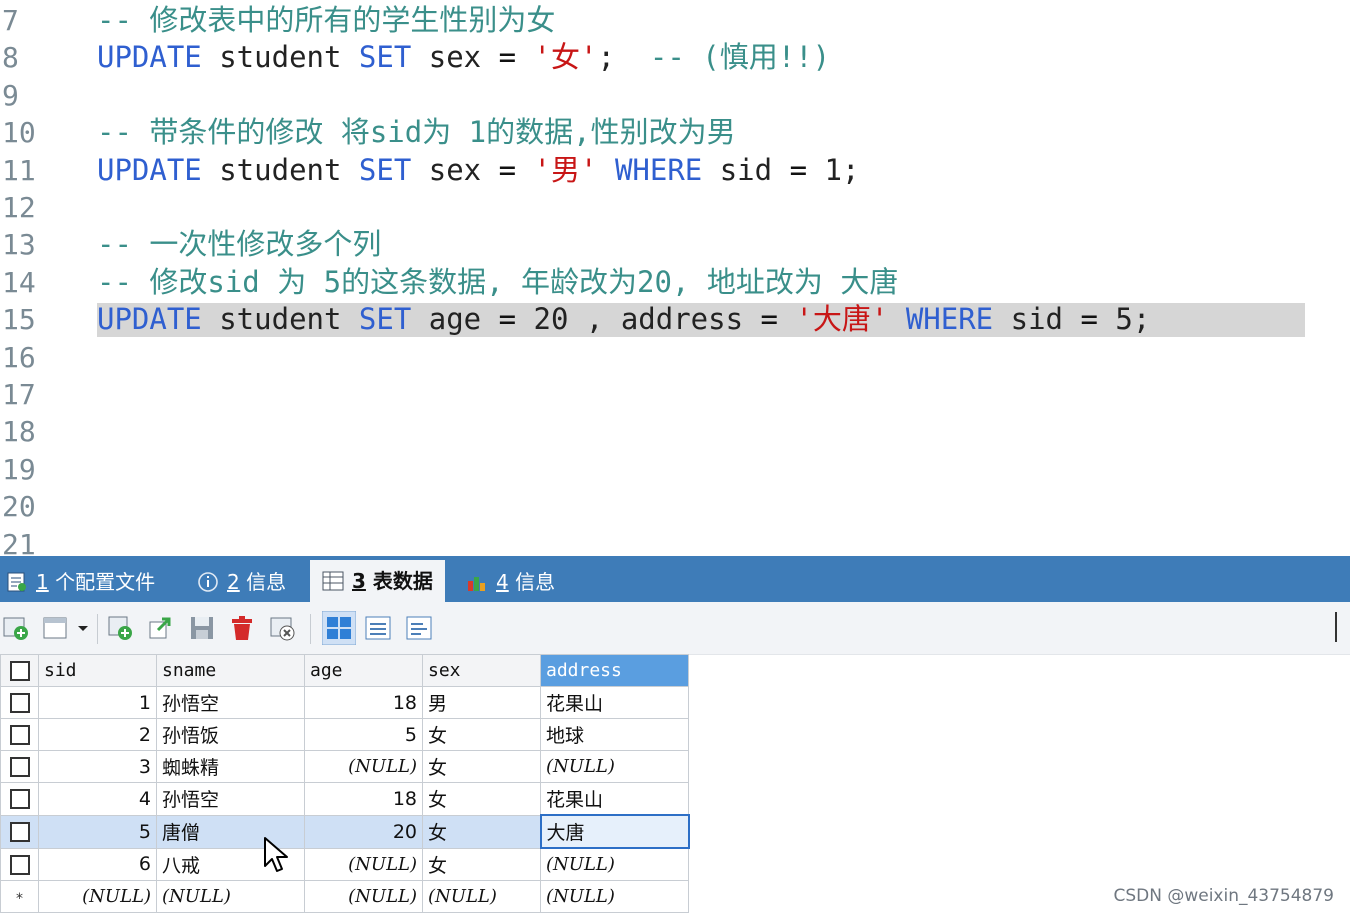 This screenshot has height=914, width=1350. Describe the element at coordinates (363, 670) in the screenshot. I see `column-header-age: age` at that location.